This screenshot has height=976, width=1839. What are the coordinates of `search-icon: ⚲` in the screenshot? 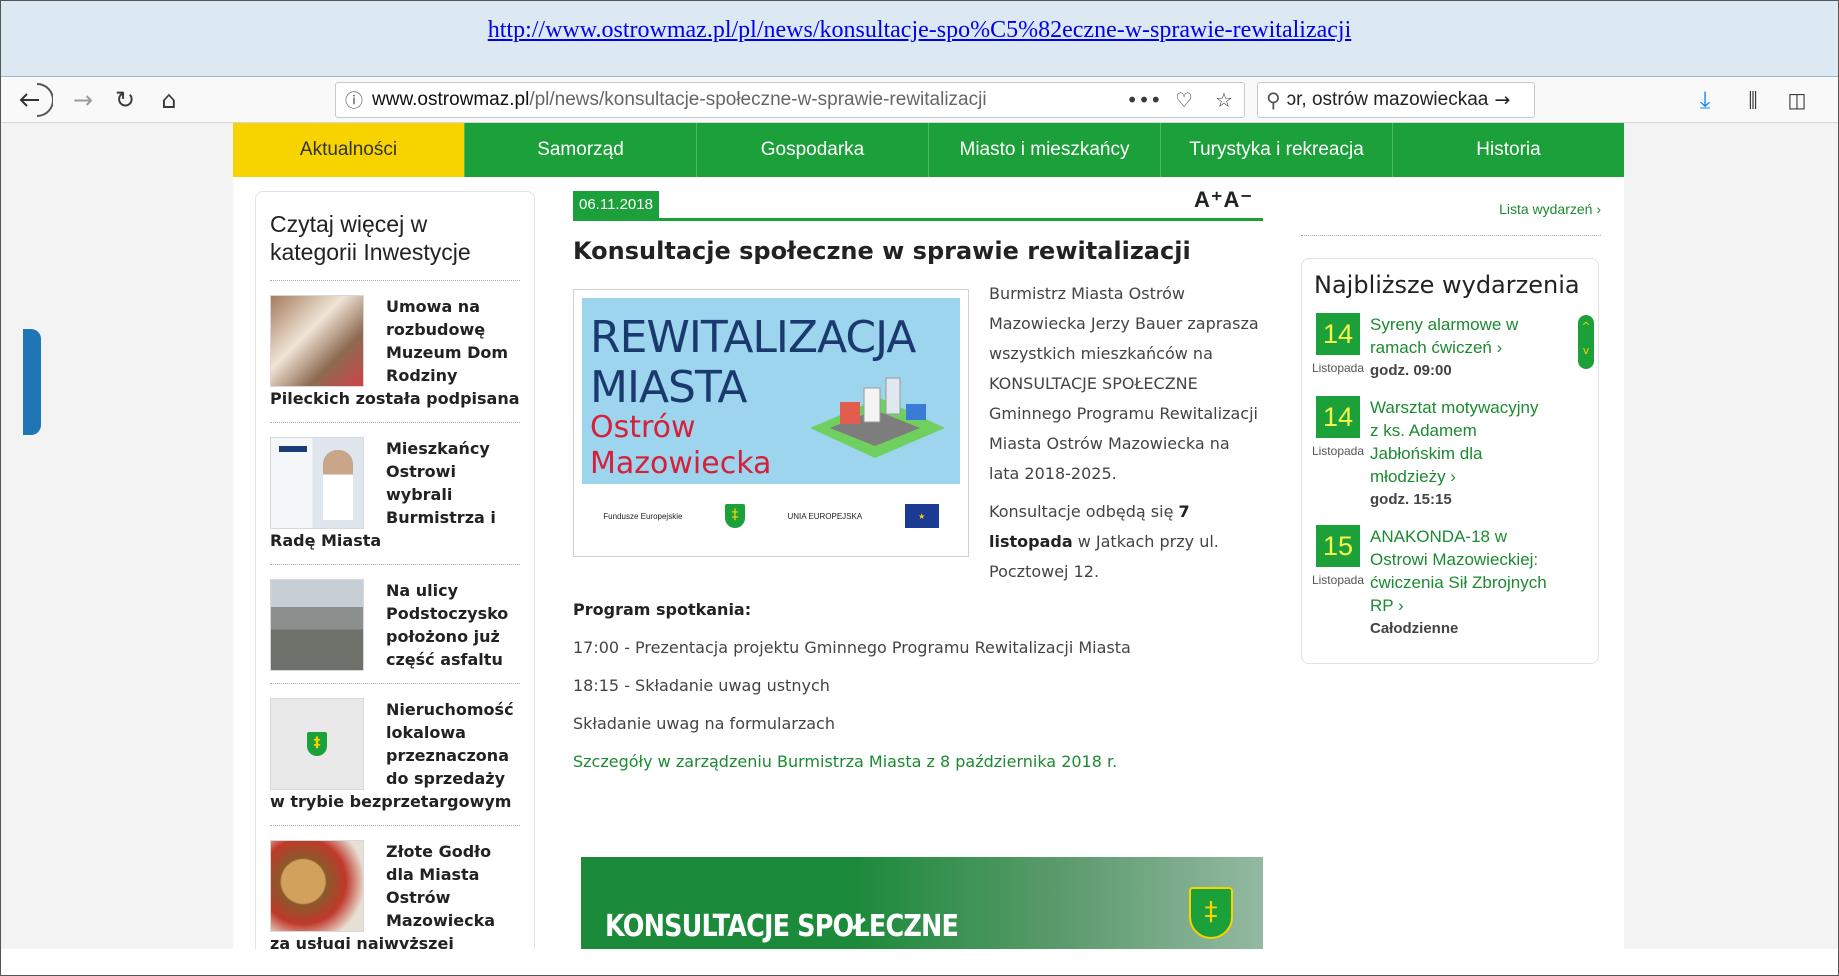 It's located at (1273, 100).